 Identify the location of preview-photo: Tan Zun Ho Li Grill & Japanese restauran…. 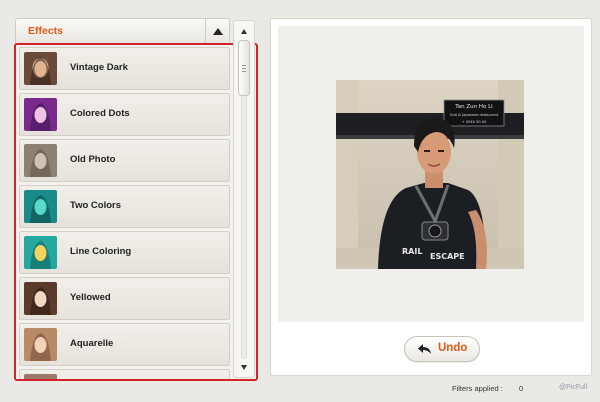
(430, 174).